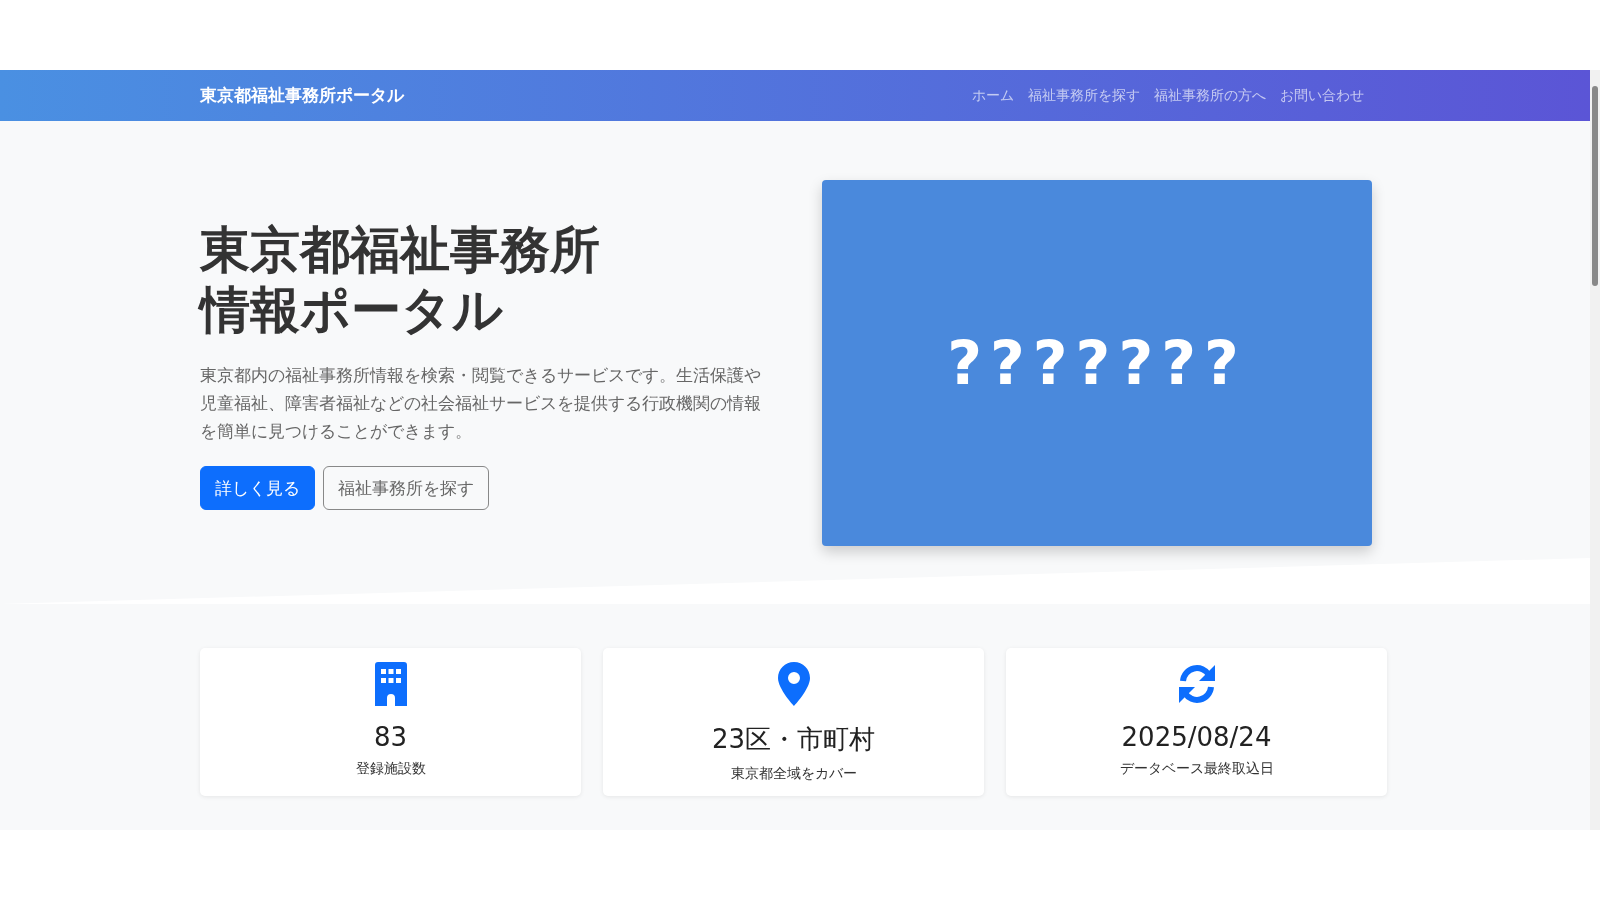 This screenshot has width=1600, height=900. I want to click on stat-value: 2025/08/24, so click(1196, 737).